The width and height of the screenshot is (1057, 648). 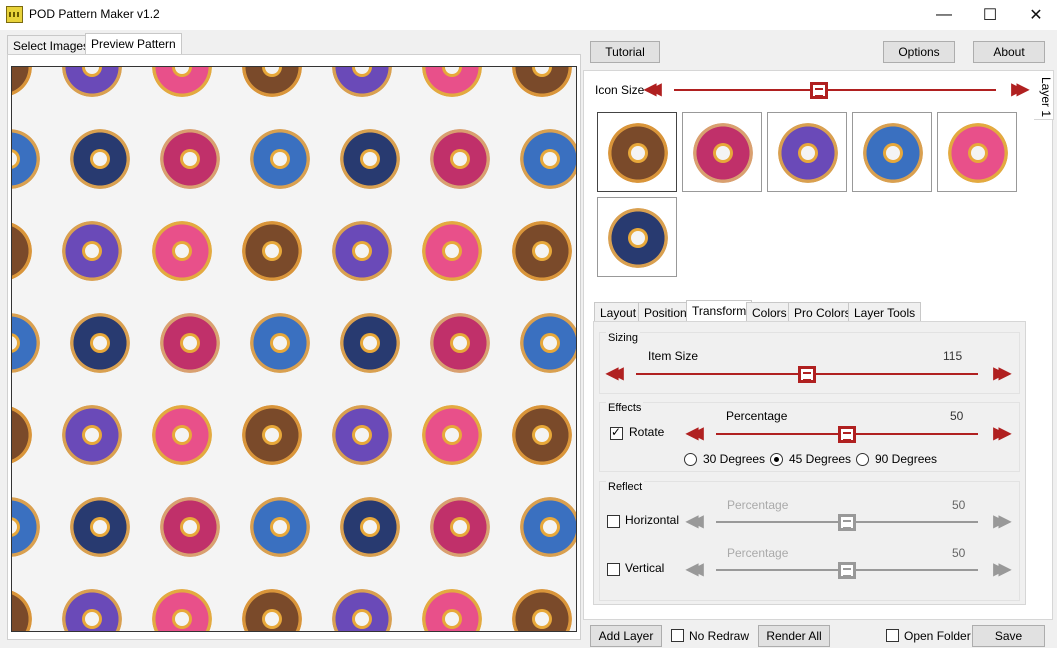 I want to click on tab-select-images: Select Images, so click(x=51, y=44).